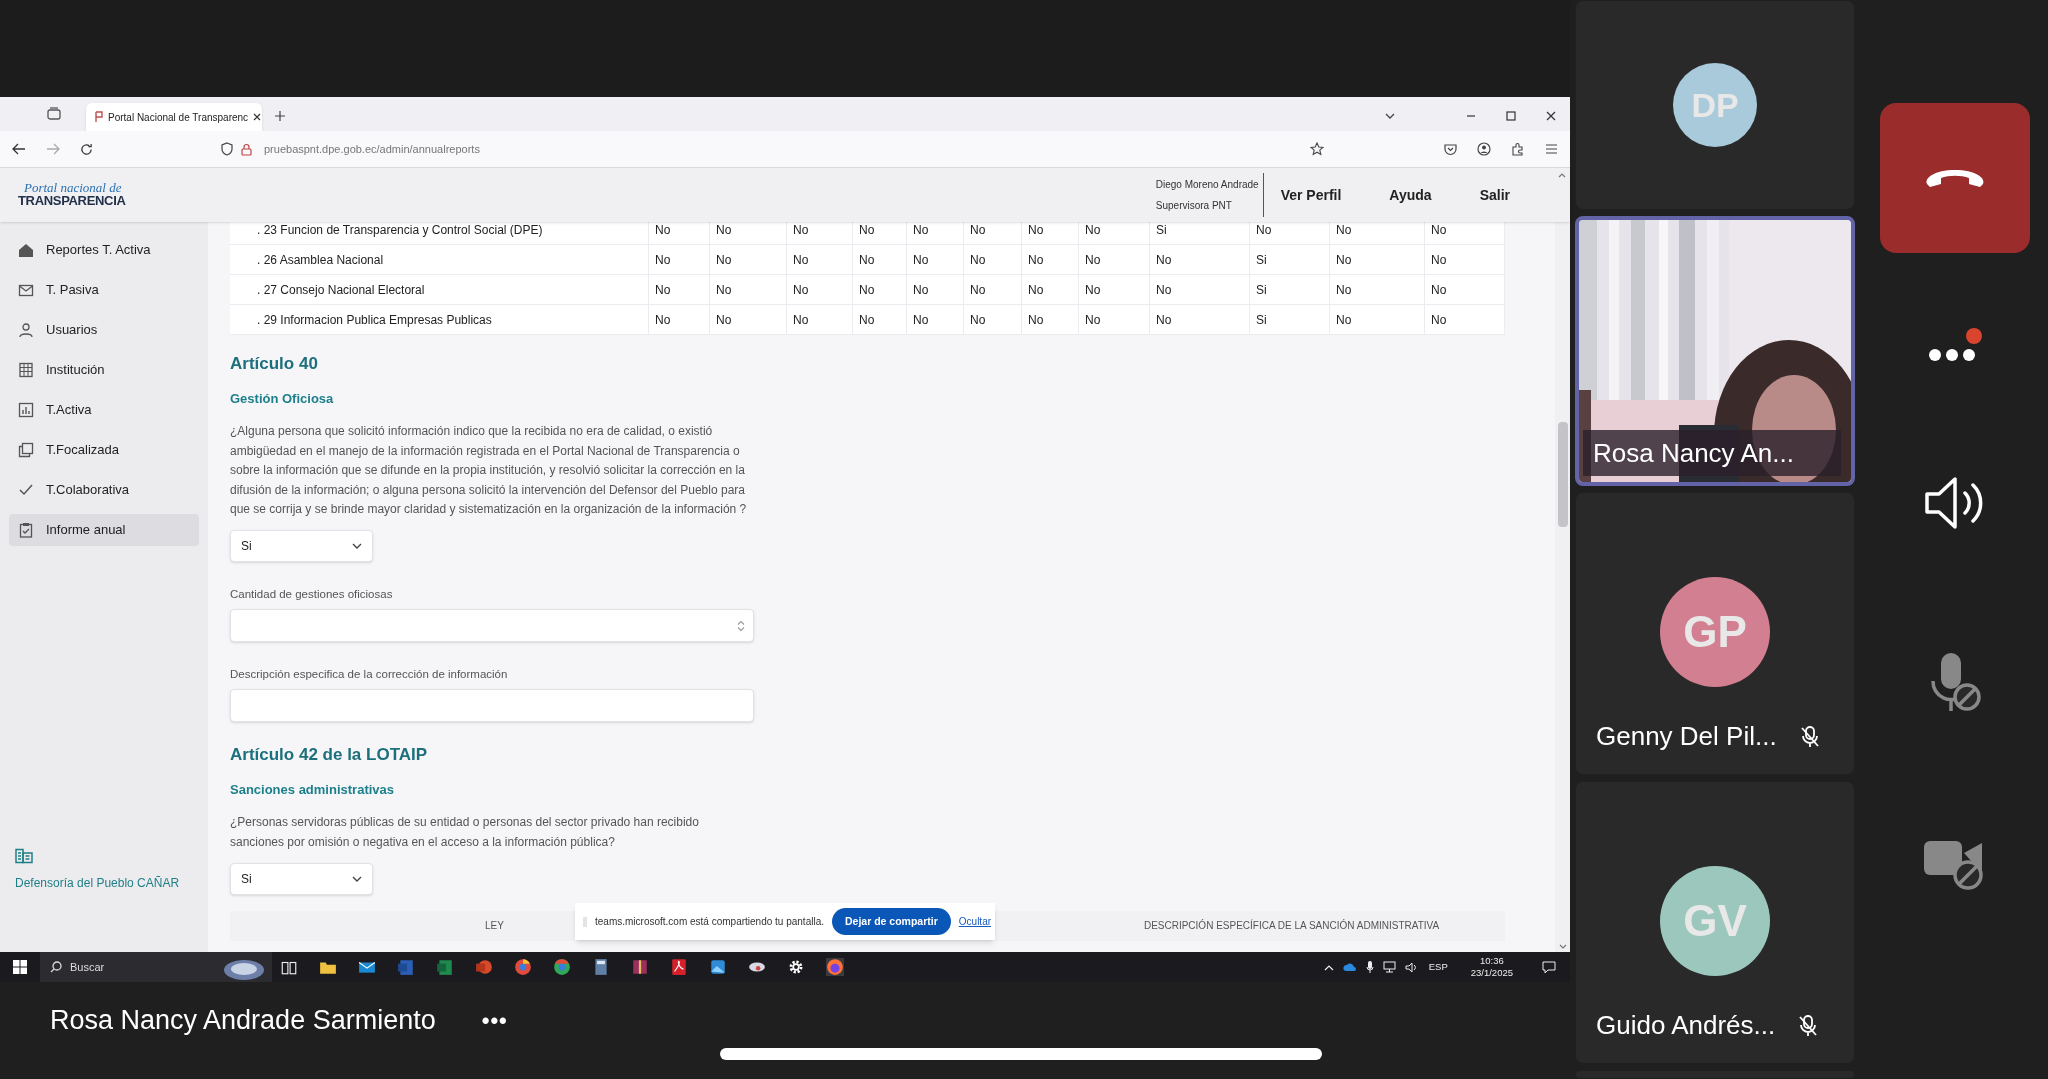 Image resolution: width=2048 pixels, height=1079 pixels. I want to click on reload-icon, so click(86, 149).